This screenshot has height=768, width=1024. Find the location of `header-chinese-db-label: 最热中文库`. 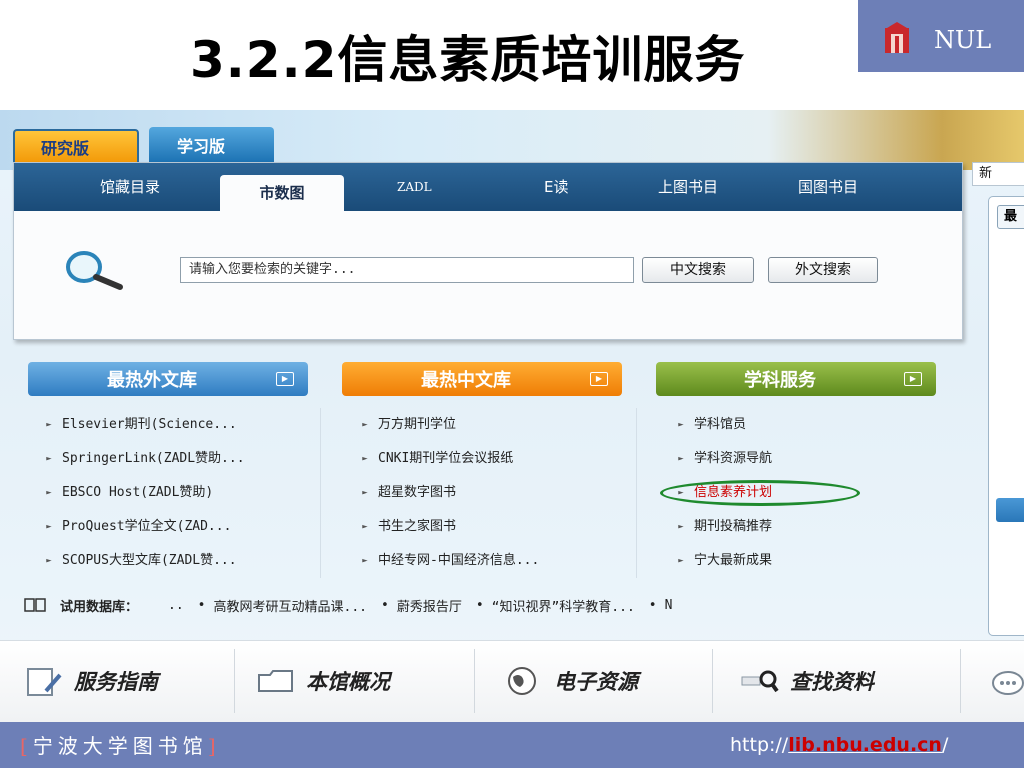

header-chinese-db-label: 最热中文库 is located at coordinates (466, 380).